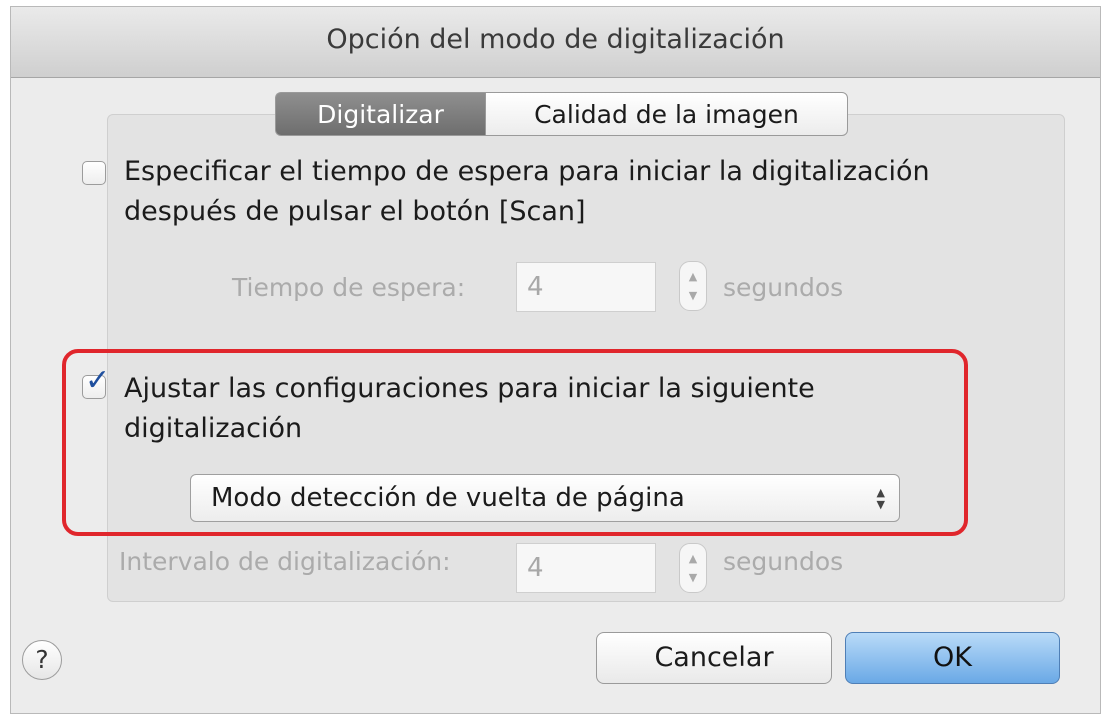  Describe the element at coordinates (94, 173) in the screenshot. I see `wait-time-checkbox` at that location.